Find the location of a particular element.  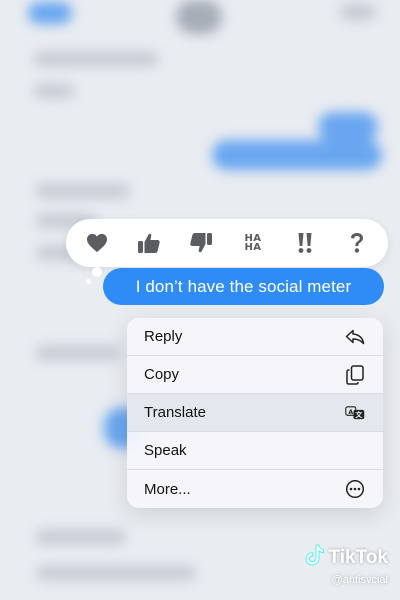

tapback-tail-dot-small is located at coordinates (88, 281).